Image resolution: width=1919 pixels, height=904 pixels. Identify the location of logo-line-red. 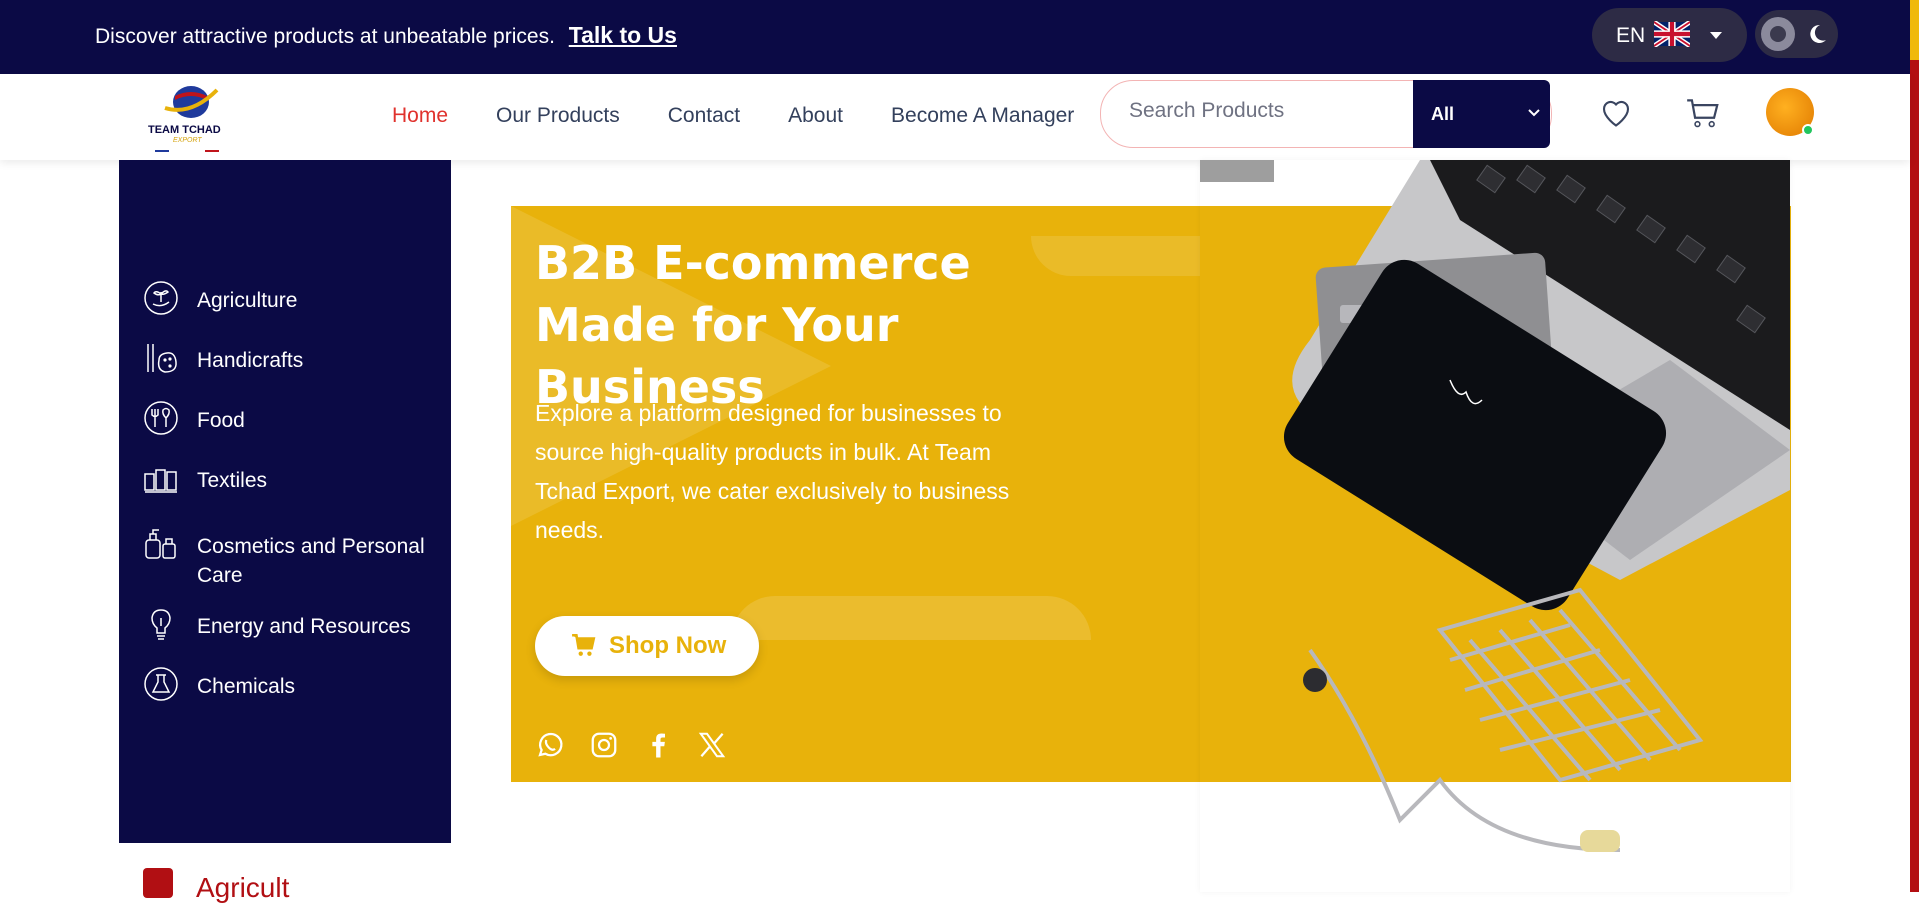
(212, 151).